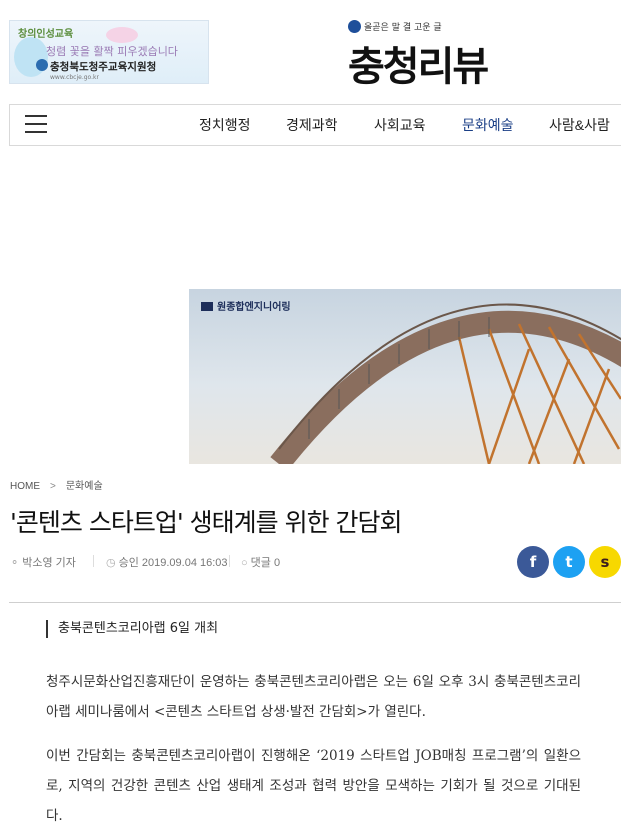  I want to click on banner-url: www.cbcje.go.kr, so click(74, 77).